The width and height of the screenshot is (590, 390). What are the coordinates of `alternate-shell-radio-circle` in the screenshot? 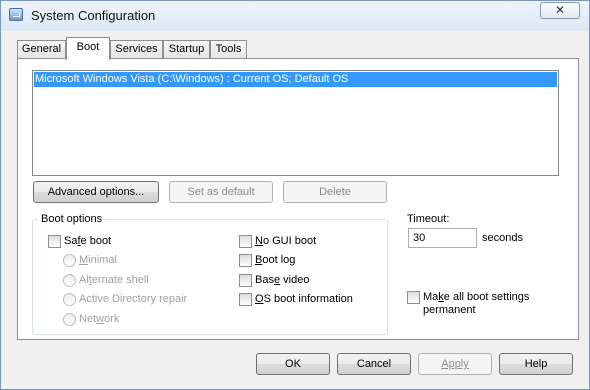 It's located at (69, 280).